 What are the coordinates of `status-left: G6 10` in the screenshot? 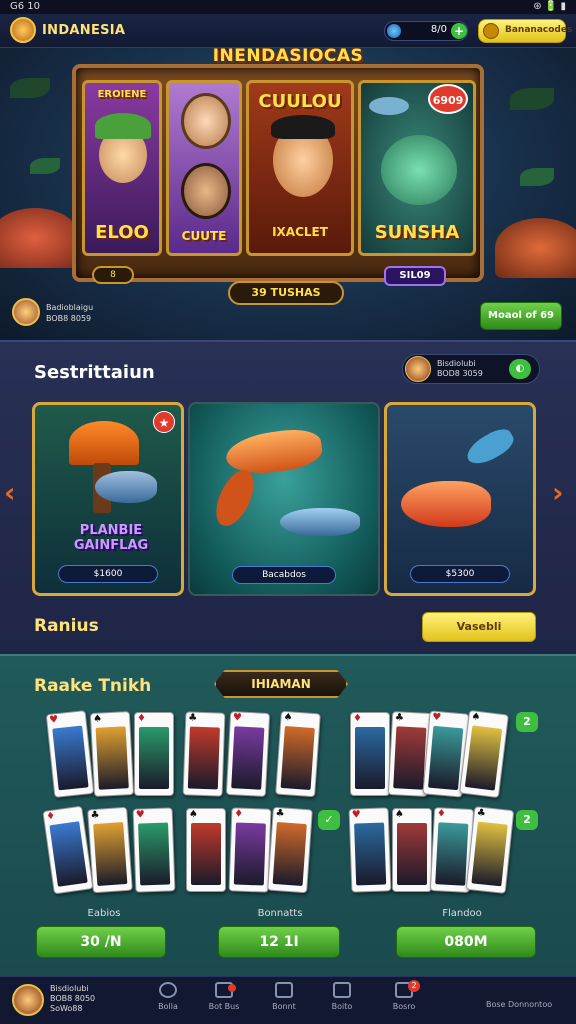 It's located at (25, 6).